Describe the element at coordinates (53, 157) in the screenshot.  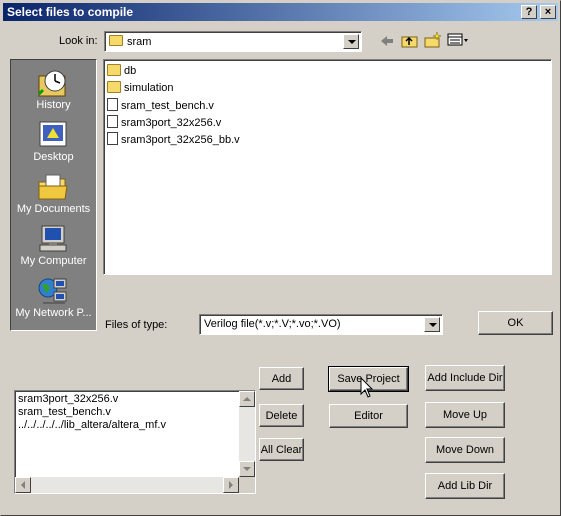
I see `place-label: Desktop` at that location.